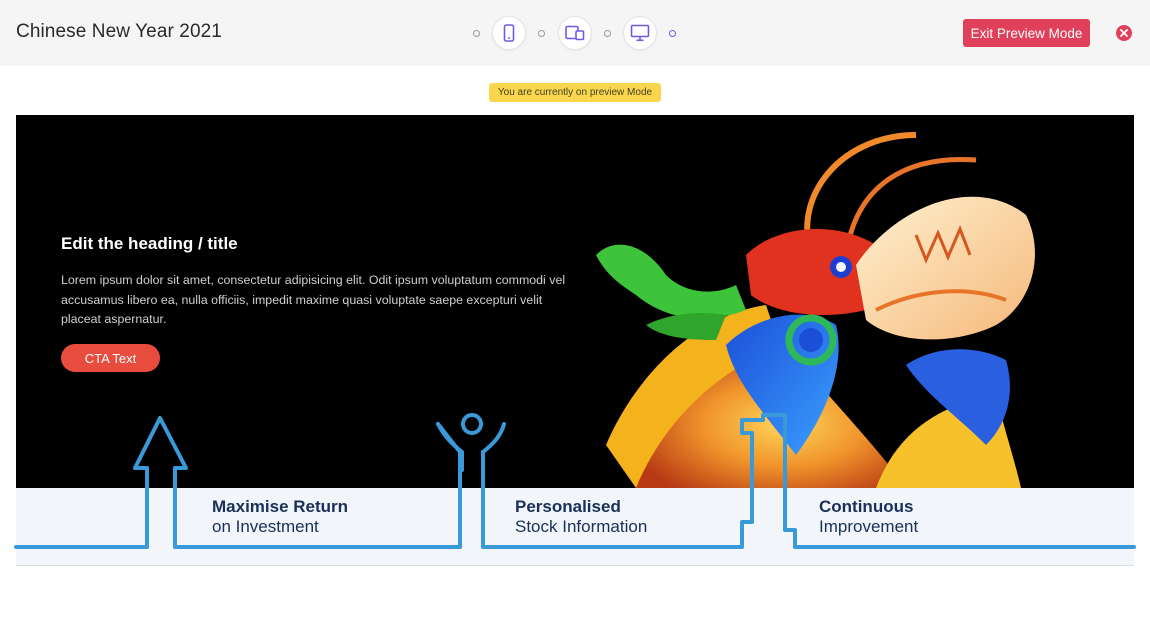  I want to click on feature-subtitle: Improvement, so click(869, 526).